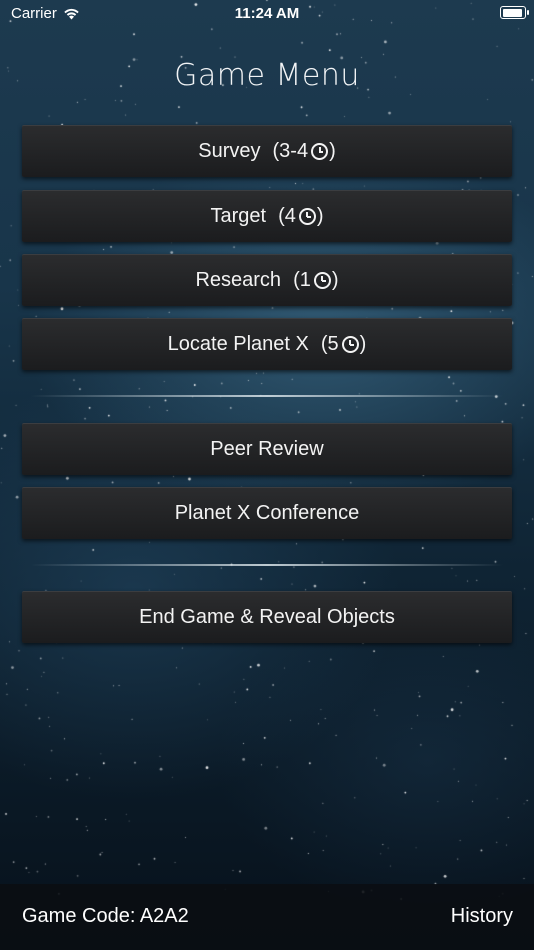  Describe the element at coordinates (290, 216) in the screenshot. I see `target-cost: 4` at that location.